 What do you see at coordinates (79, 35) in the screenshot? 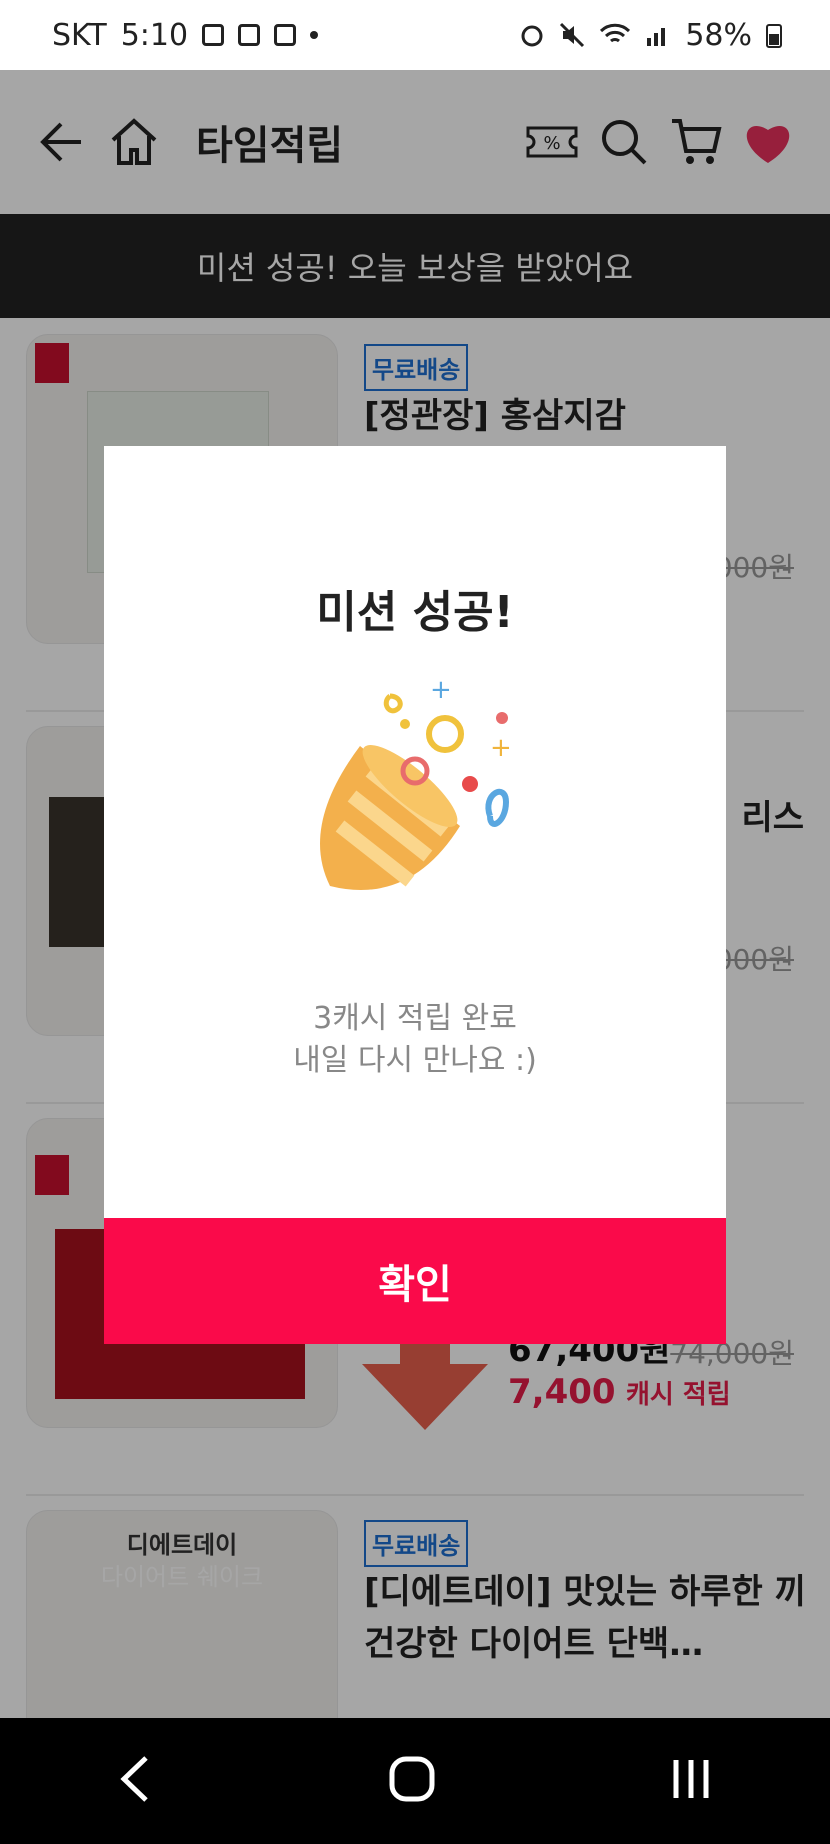
I see `carrier-label: SKT` at bounding box center [79, 35].